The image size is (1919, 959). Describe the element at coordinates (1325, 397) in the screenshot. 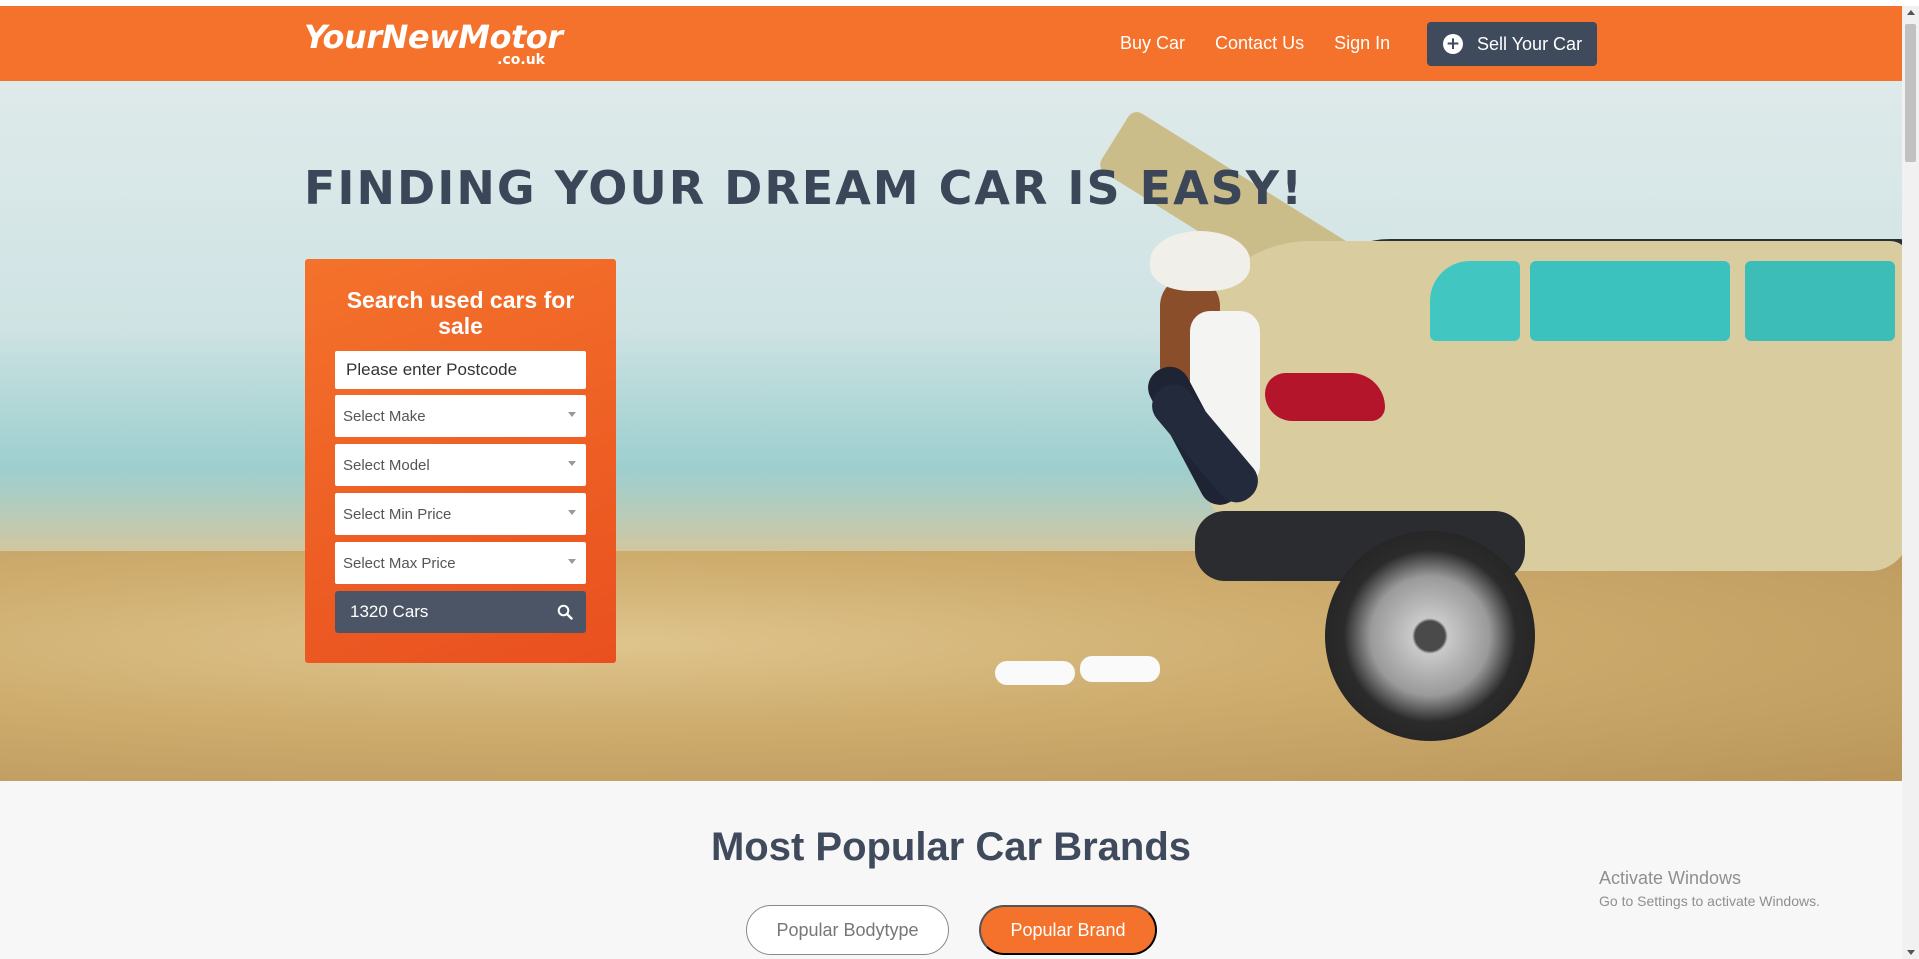

I see `car-taillight` at that location.